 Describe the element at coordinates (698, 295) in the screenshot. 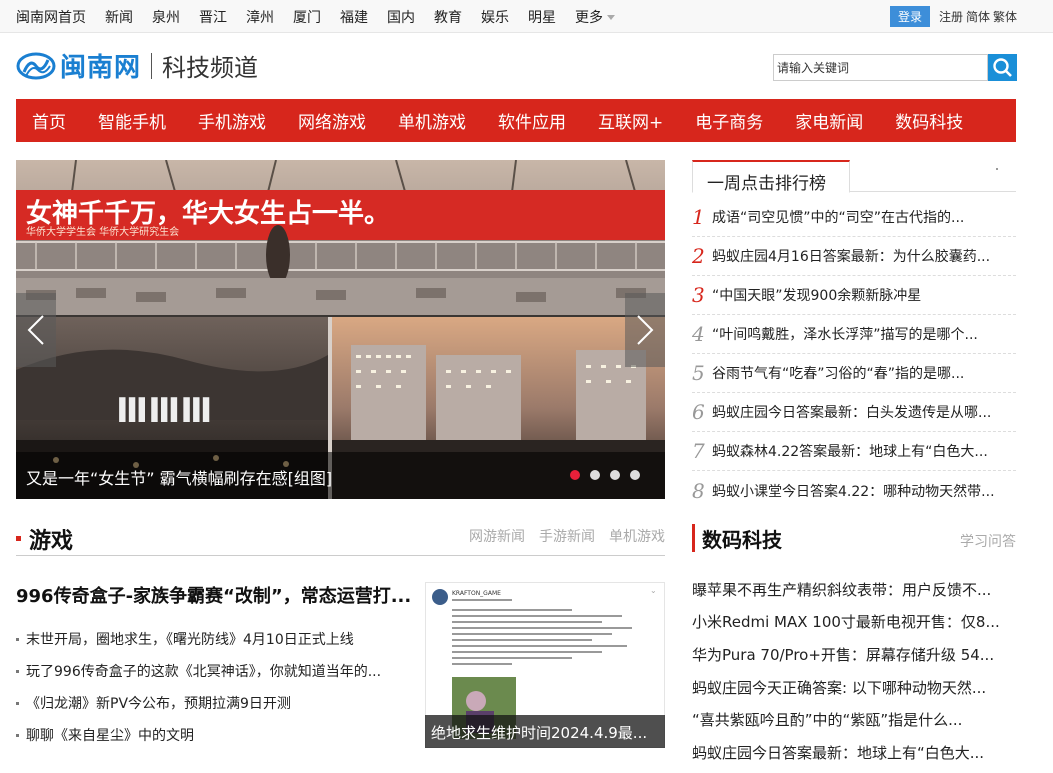

I see `rank-number: 3` at that location.